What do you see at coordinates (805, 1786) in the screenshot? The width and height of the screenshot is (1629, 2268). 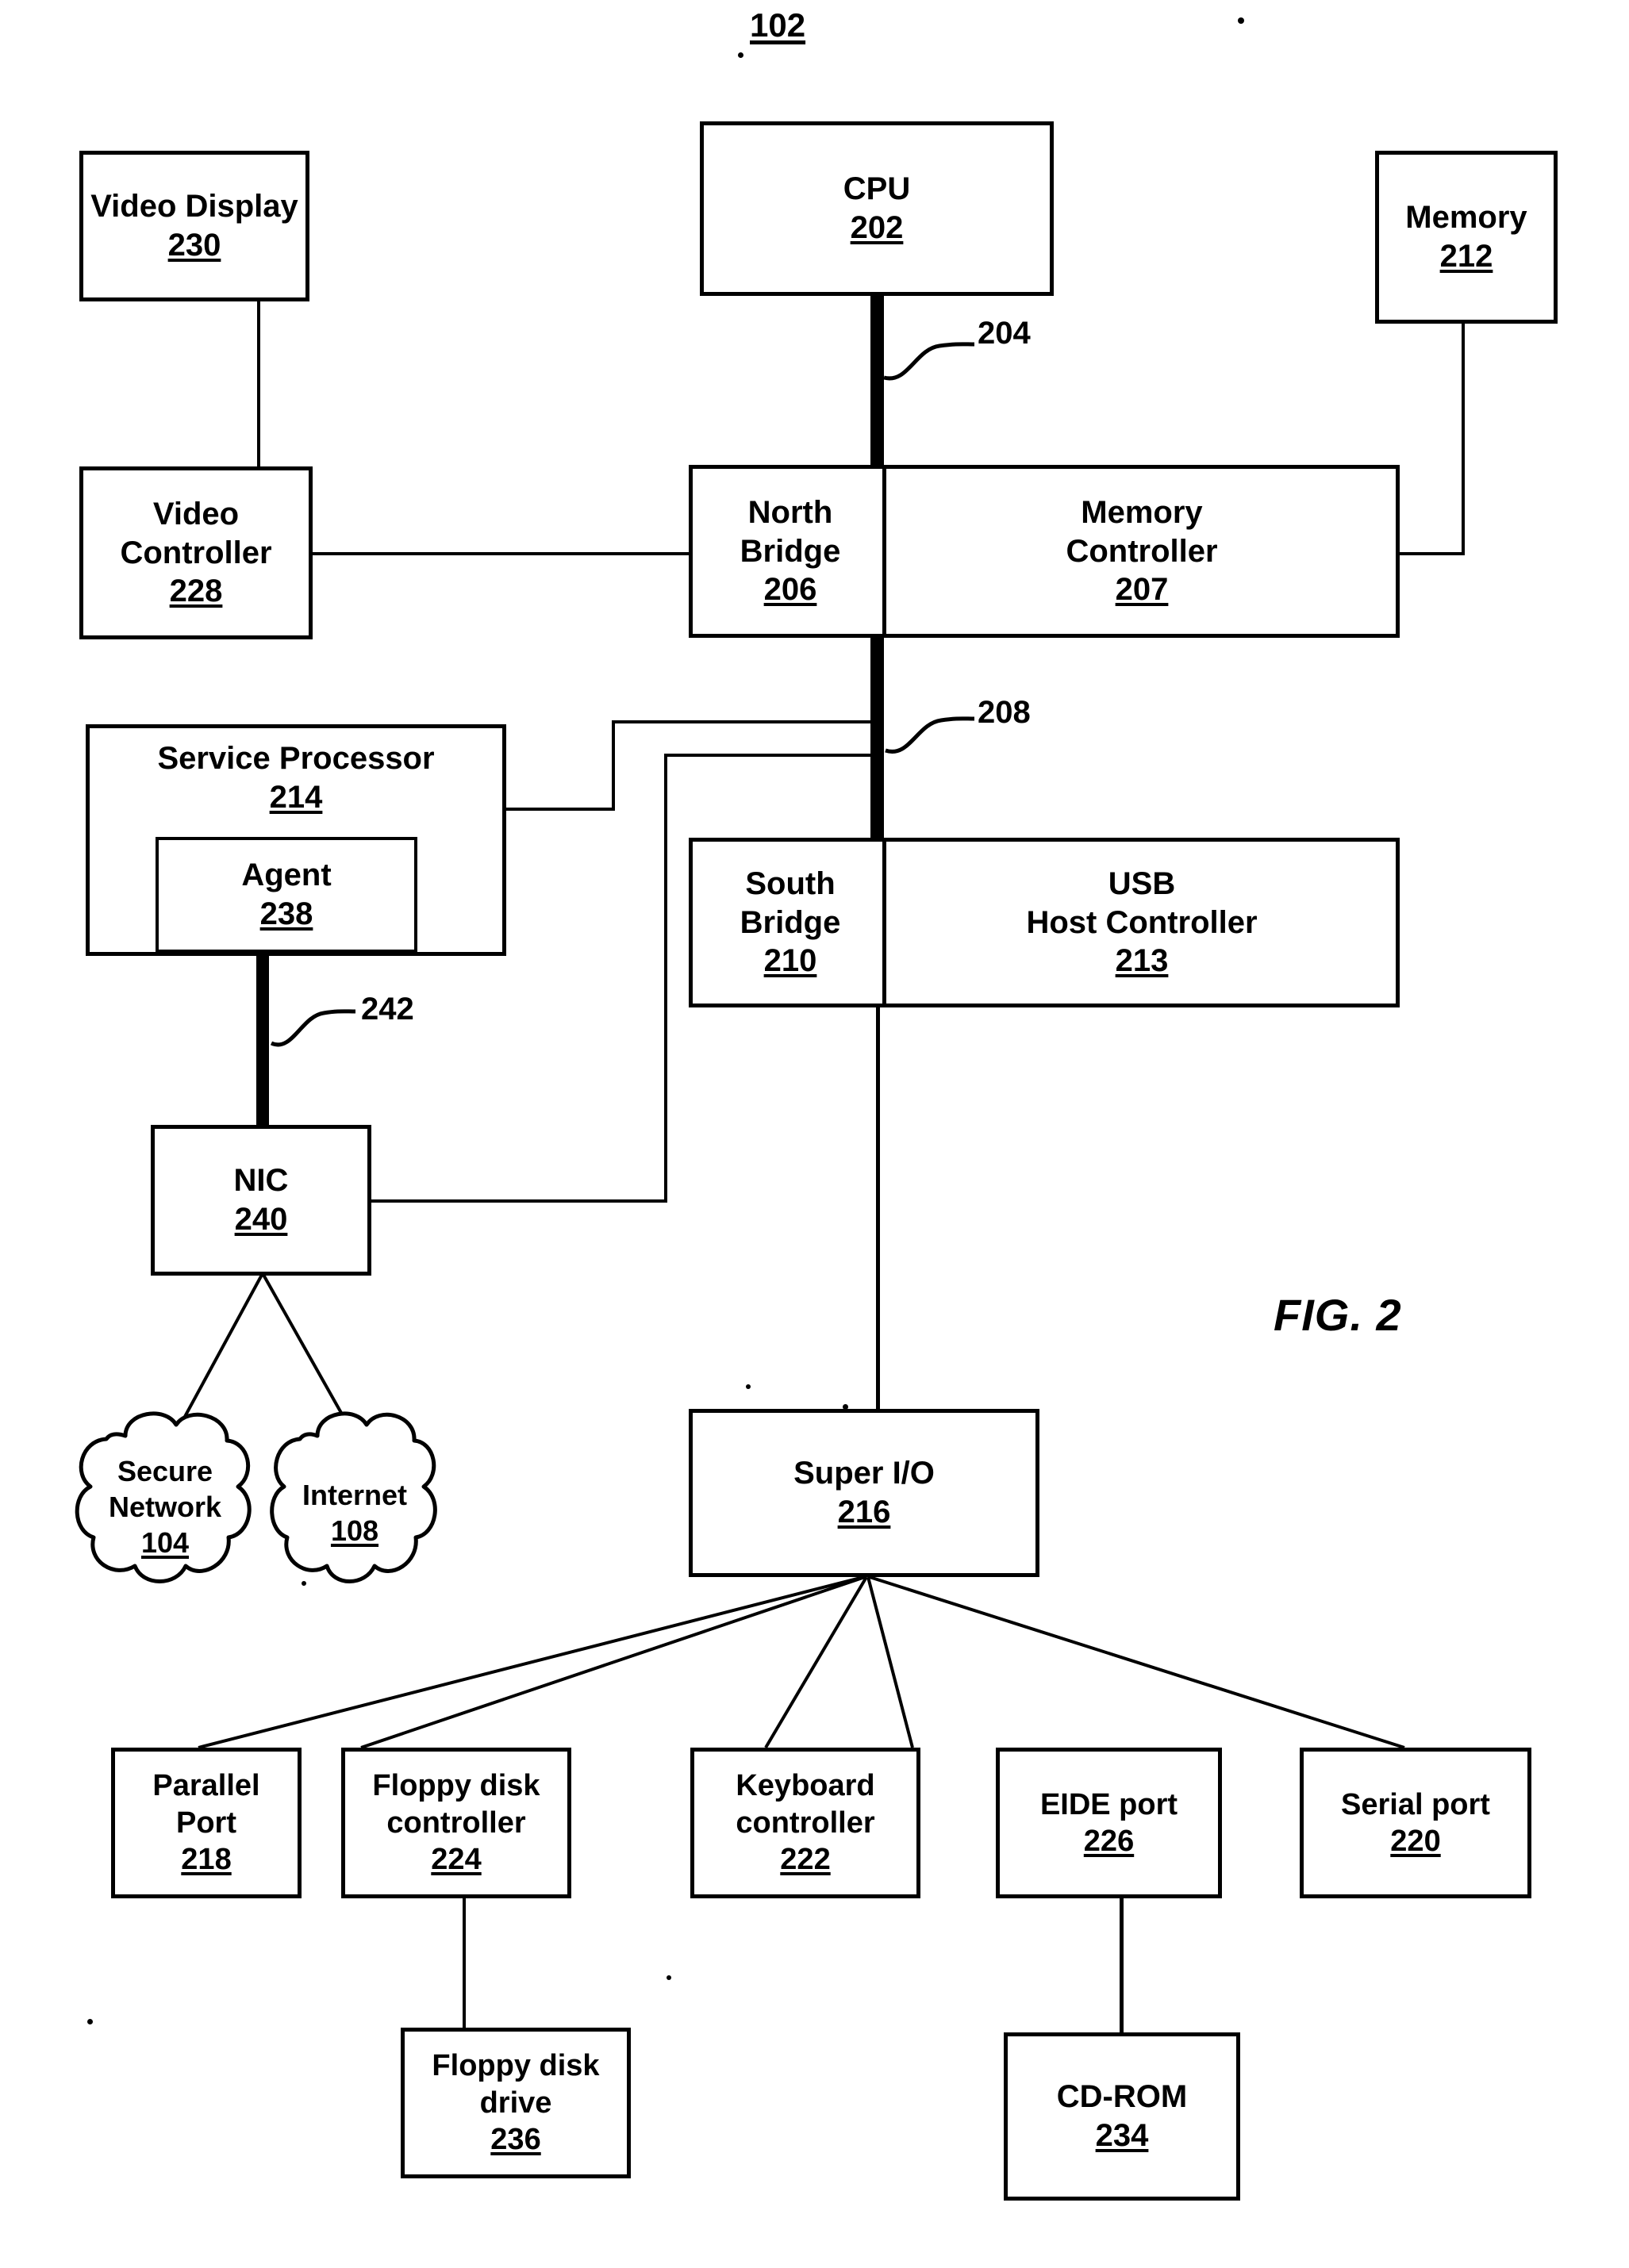 I see `keyboard-controller-line1: Keyboard` at bounding box center [805, 1786].